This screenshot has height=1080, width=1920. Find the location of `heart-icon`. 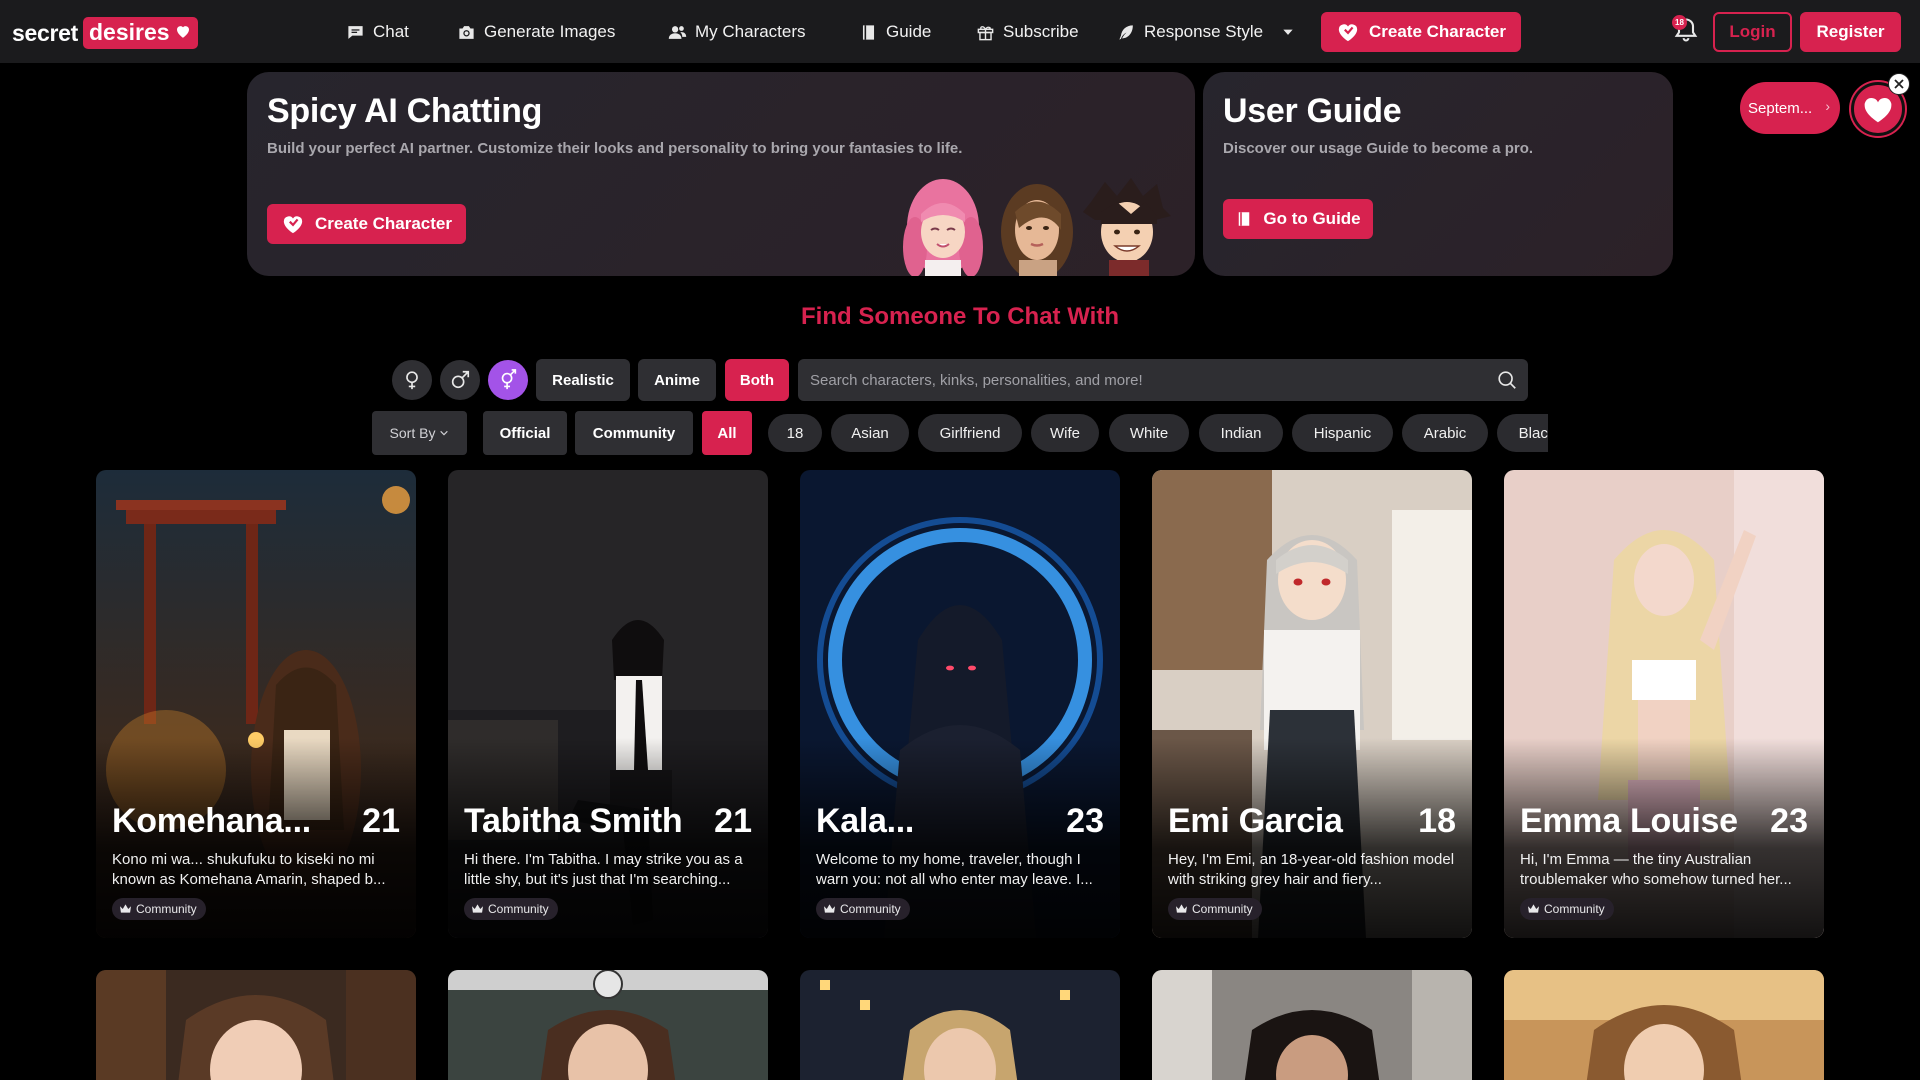

heart-icon is located at coordinates (1878, 110).